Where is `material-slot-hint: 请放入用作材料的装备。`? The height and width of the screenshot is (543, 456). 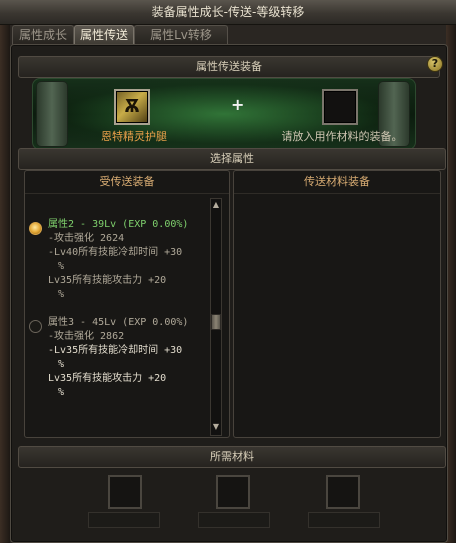
material-slot-hint: 请放入用作材料的装备。 is located at coordinates (342, 136).